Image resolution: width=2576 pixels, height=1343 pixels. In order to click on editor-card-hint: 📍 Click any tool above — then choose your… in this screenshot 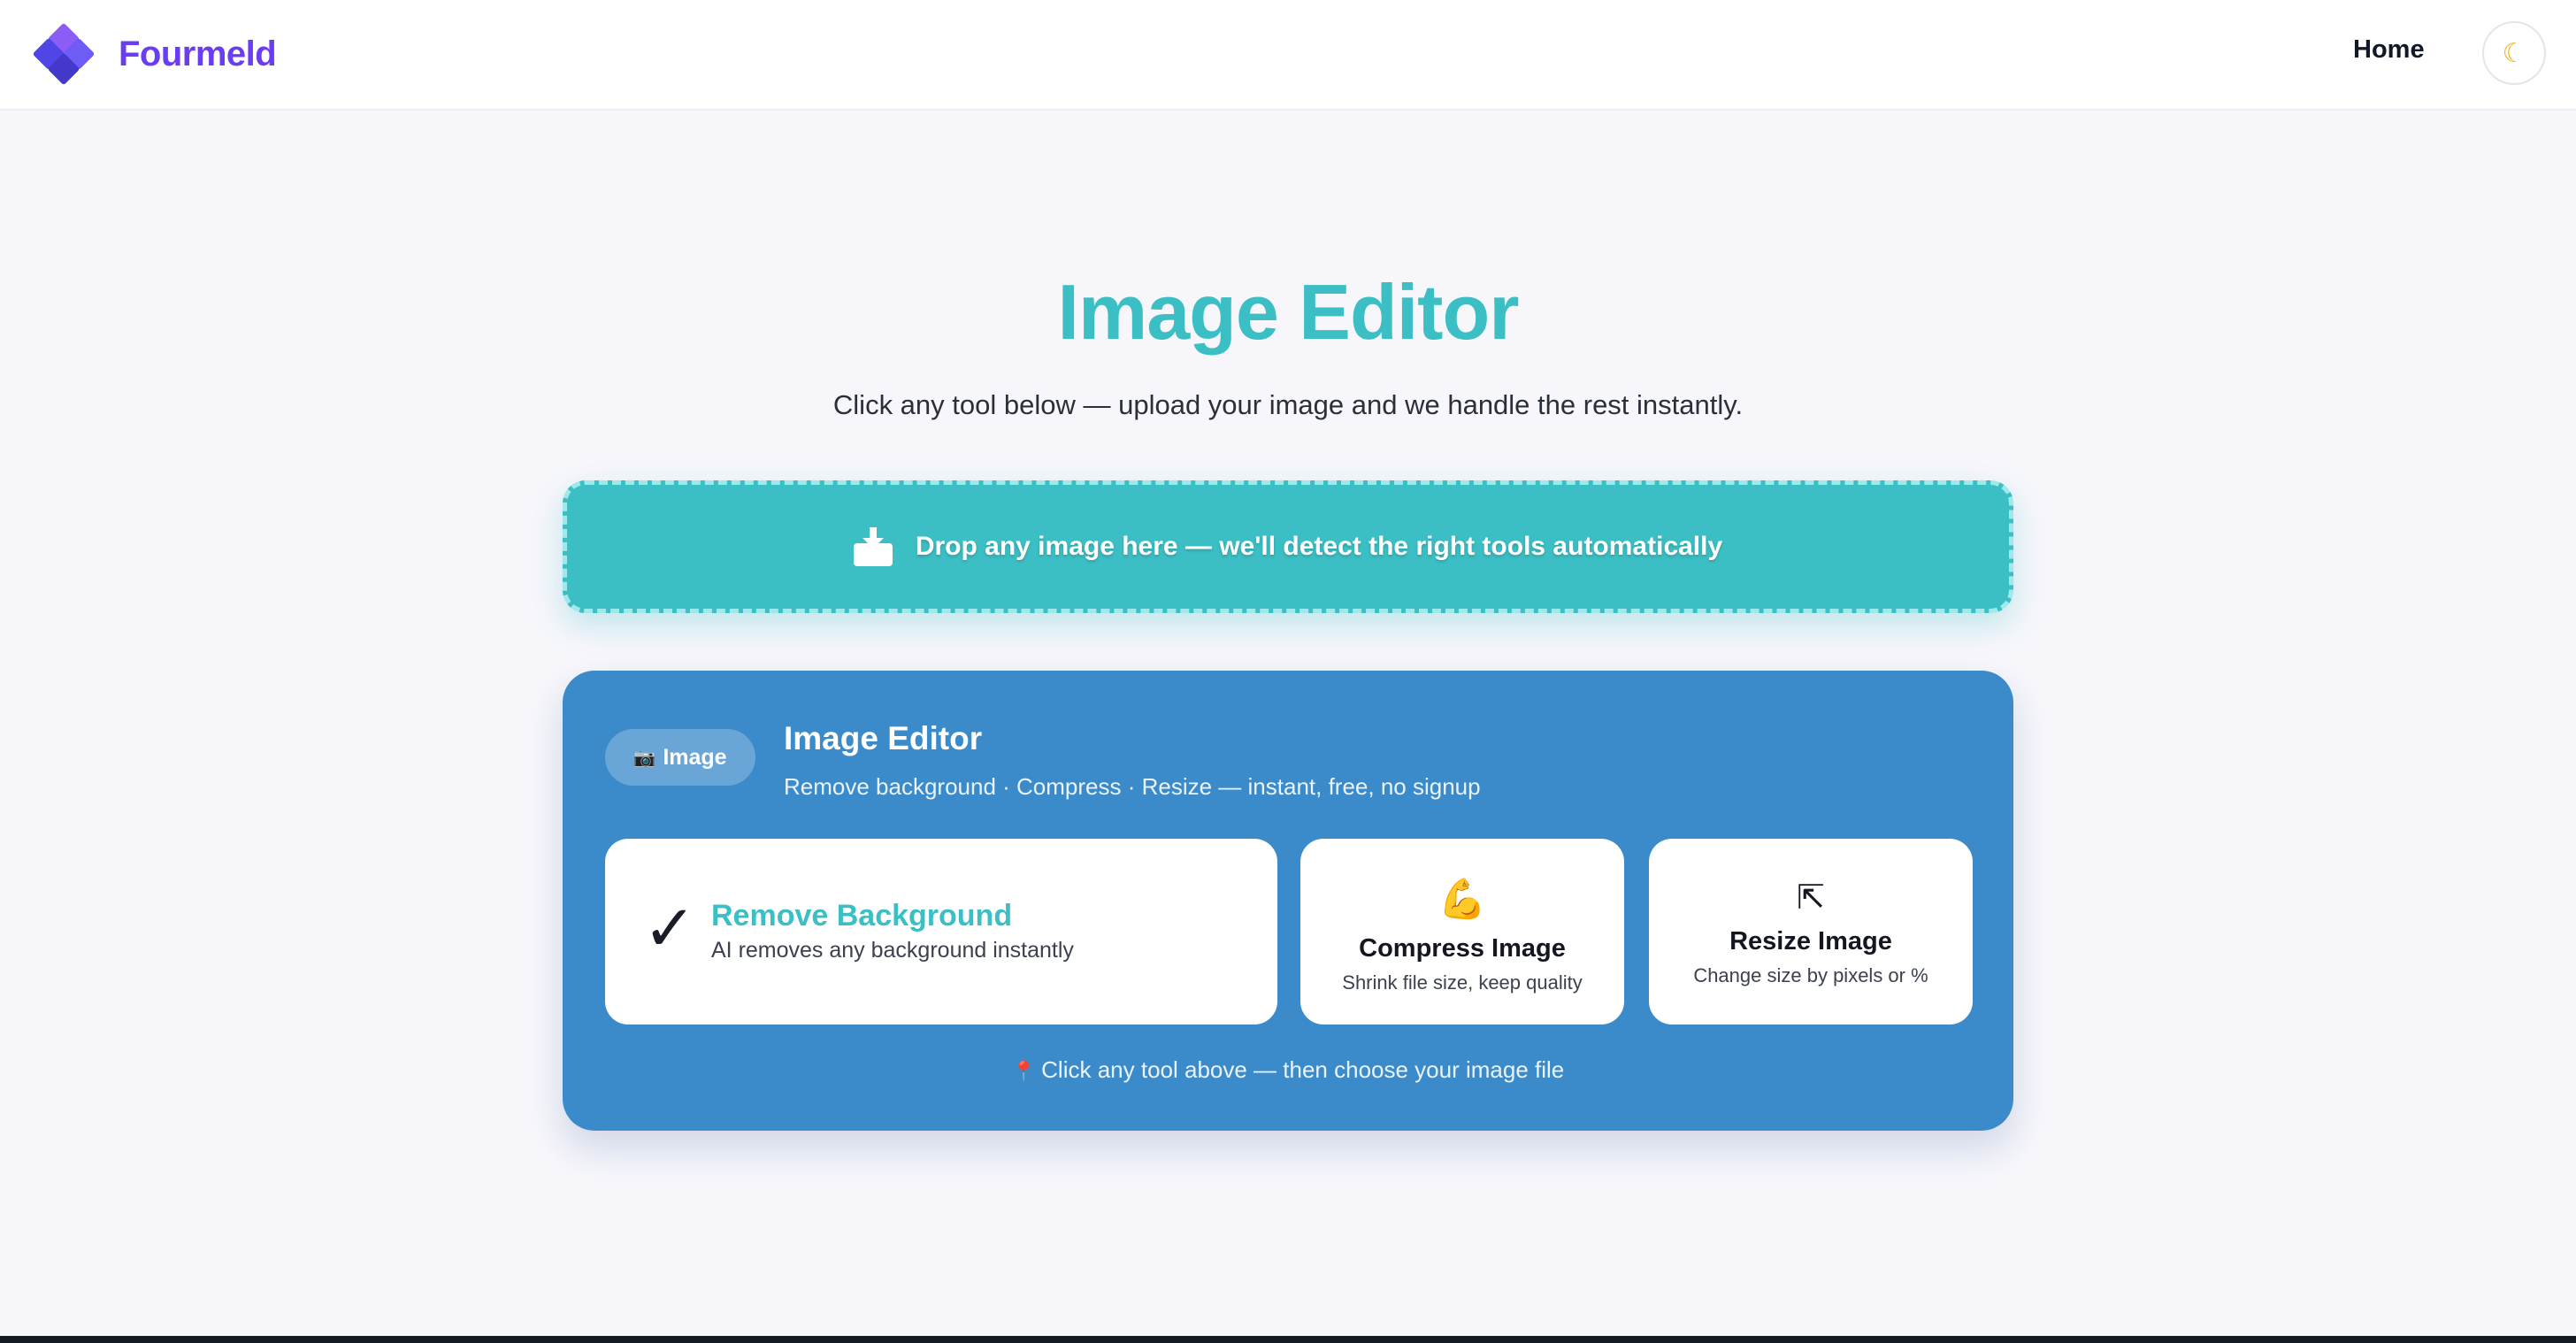, I will do `click(1288, 1070)`.